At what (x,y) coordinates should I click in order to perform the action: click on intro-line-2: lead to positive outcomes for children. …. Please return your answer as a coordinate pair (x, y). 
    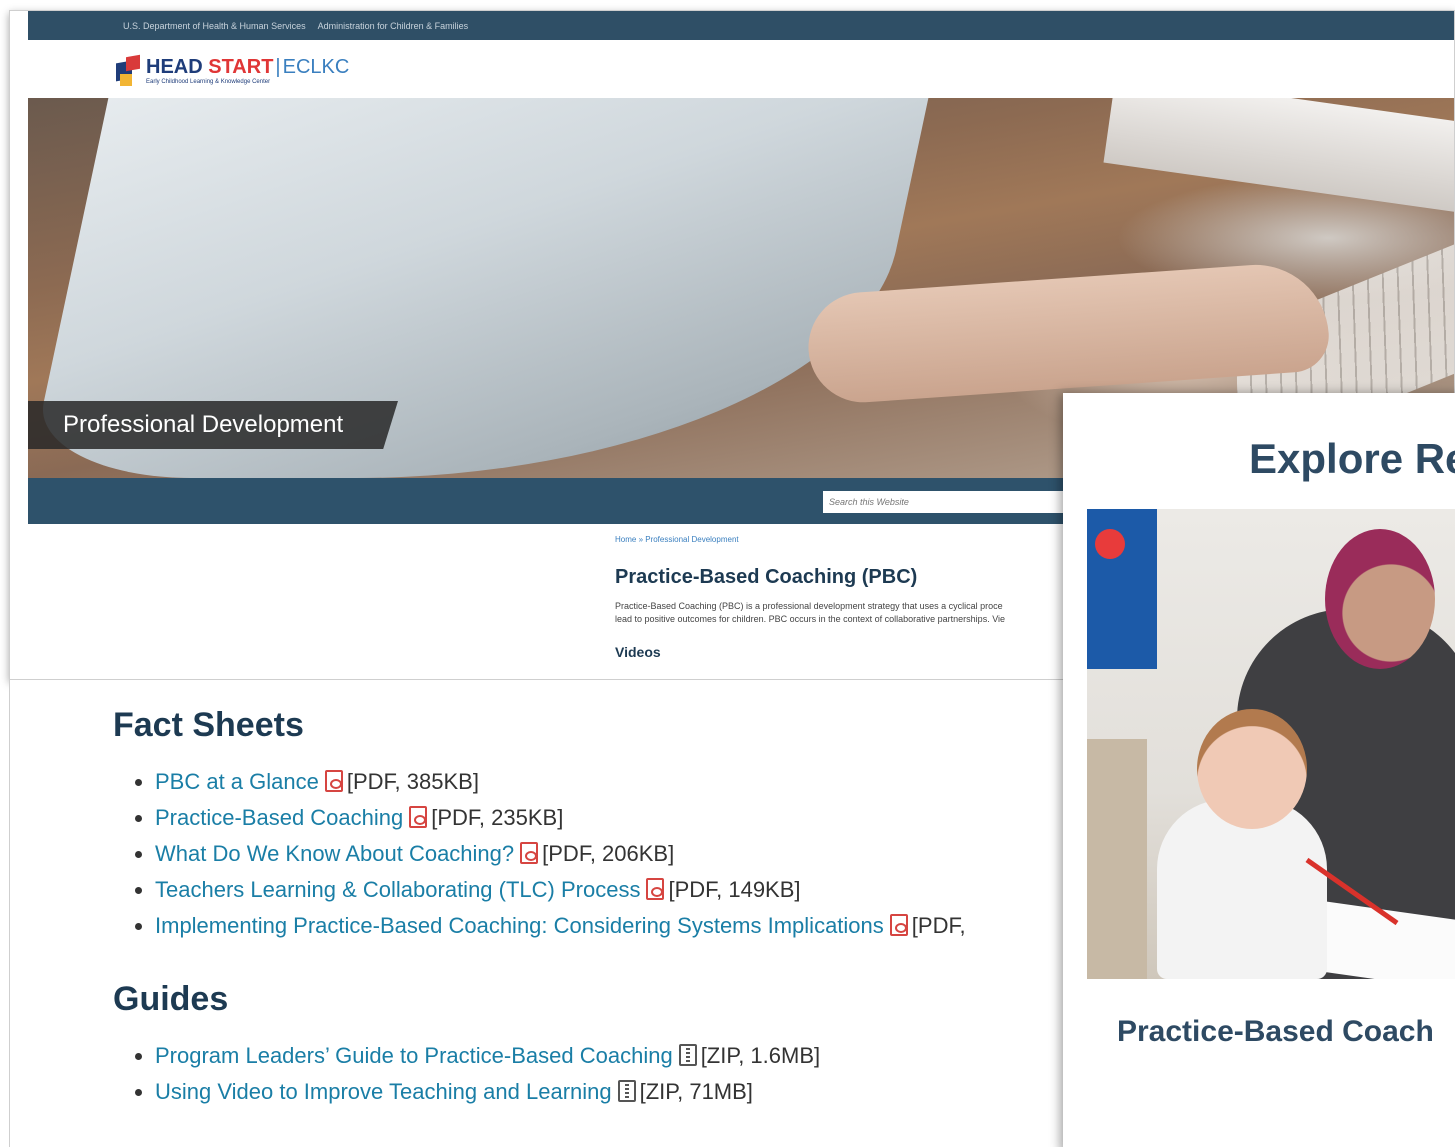
    Looking at the image, I should click on (810, 619).